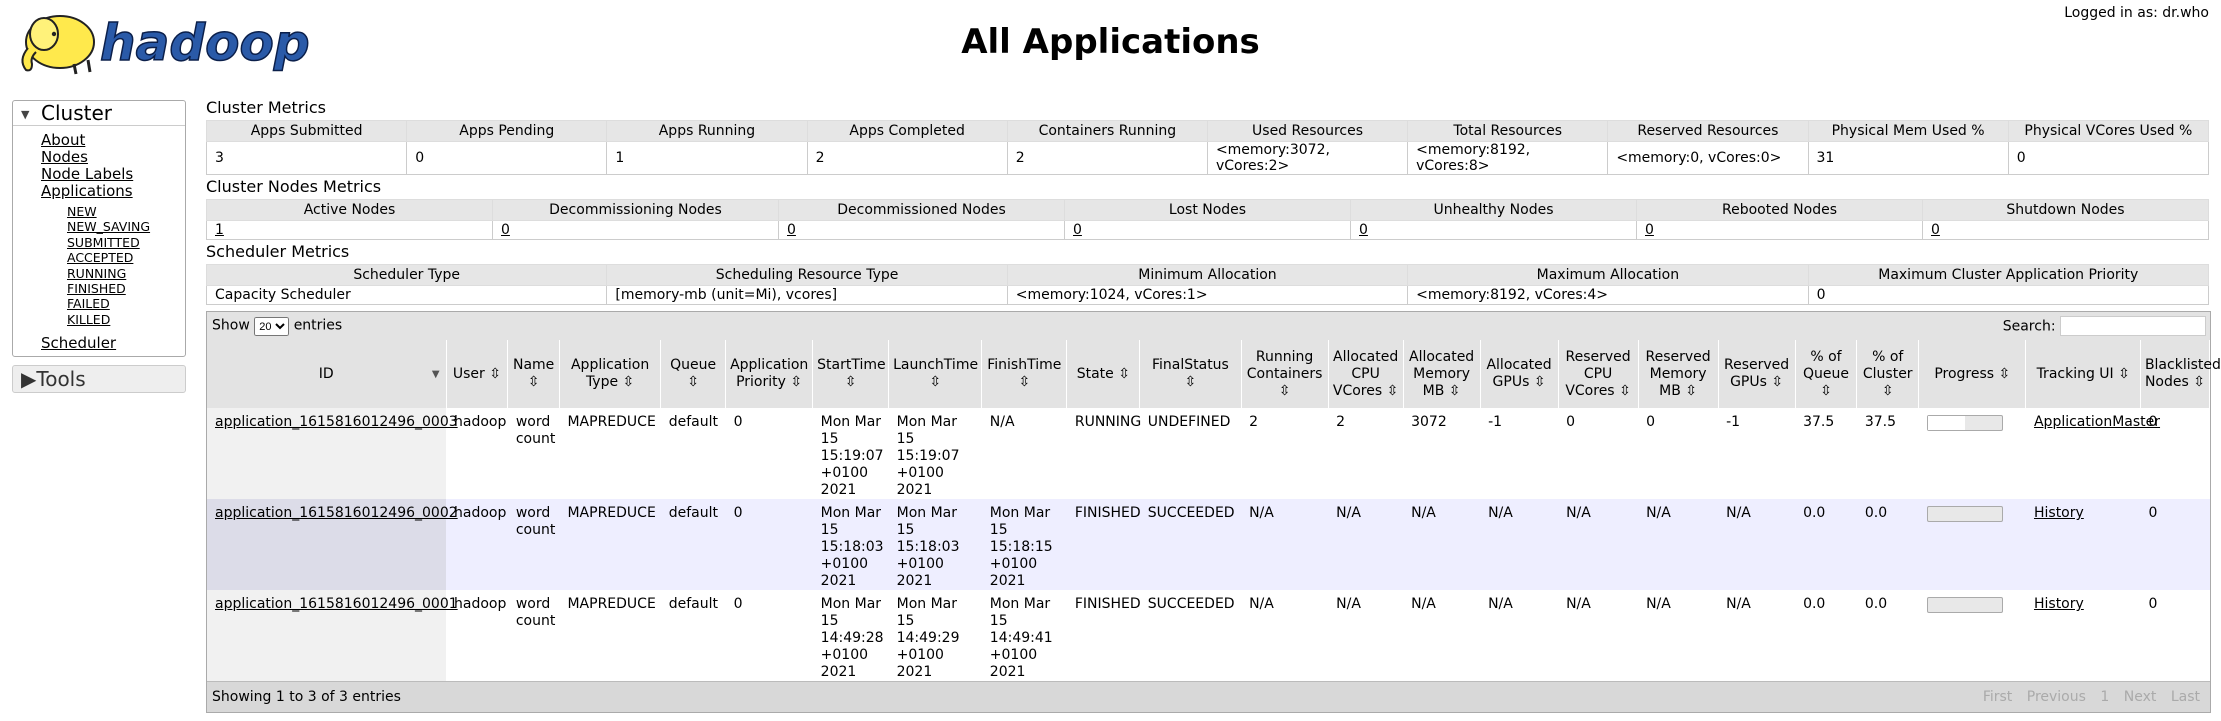 This screenshot has height=721, width=2221. Describe the element at coordinates (1946, 423) in the screenshot. I see `progress-fill` at that location.